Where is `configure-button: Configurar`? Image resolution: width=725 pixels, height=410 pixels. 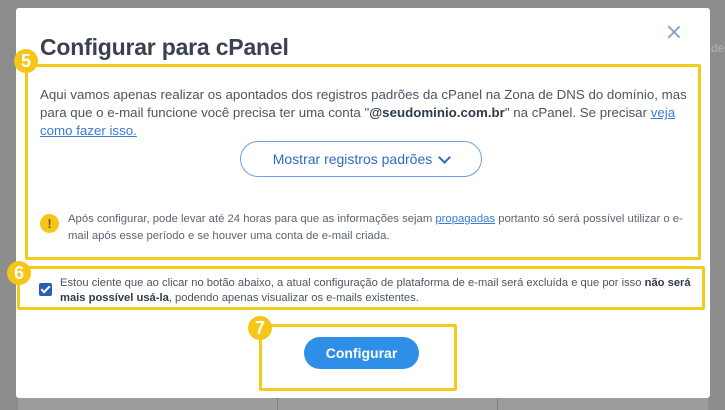
configure-button: Configurar is located at coordinates (361, 353).